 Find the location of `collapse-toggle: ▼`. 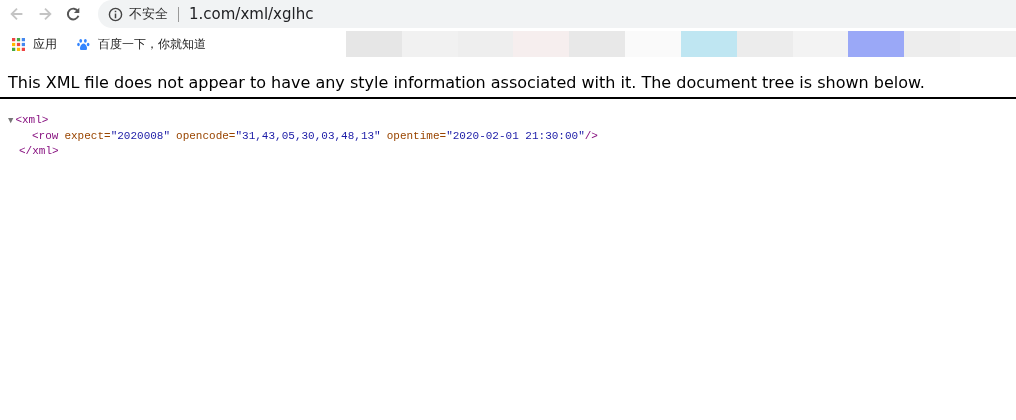

collapse-toggle: ▼ is located at coordinates (11, 121).